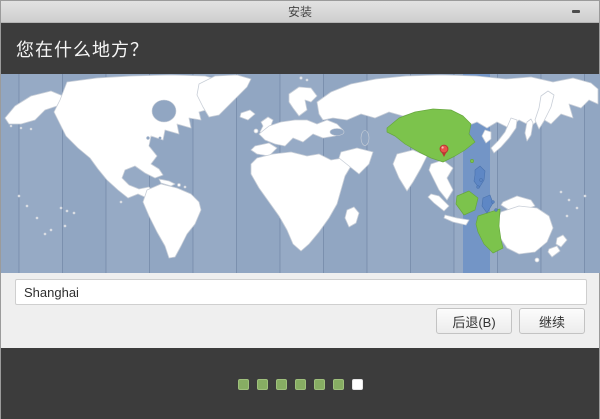 The image size is (600, 419). What do you see at coordinates (82, 49) in the screenshot?
I see `page-title: 您在什么地方？` at bounding box center [82, 49].